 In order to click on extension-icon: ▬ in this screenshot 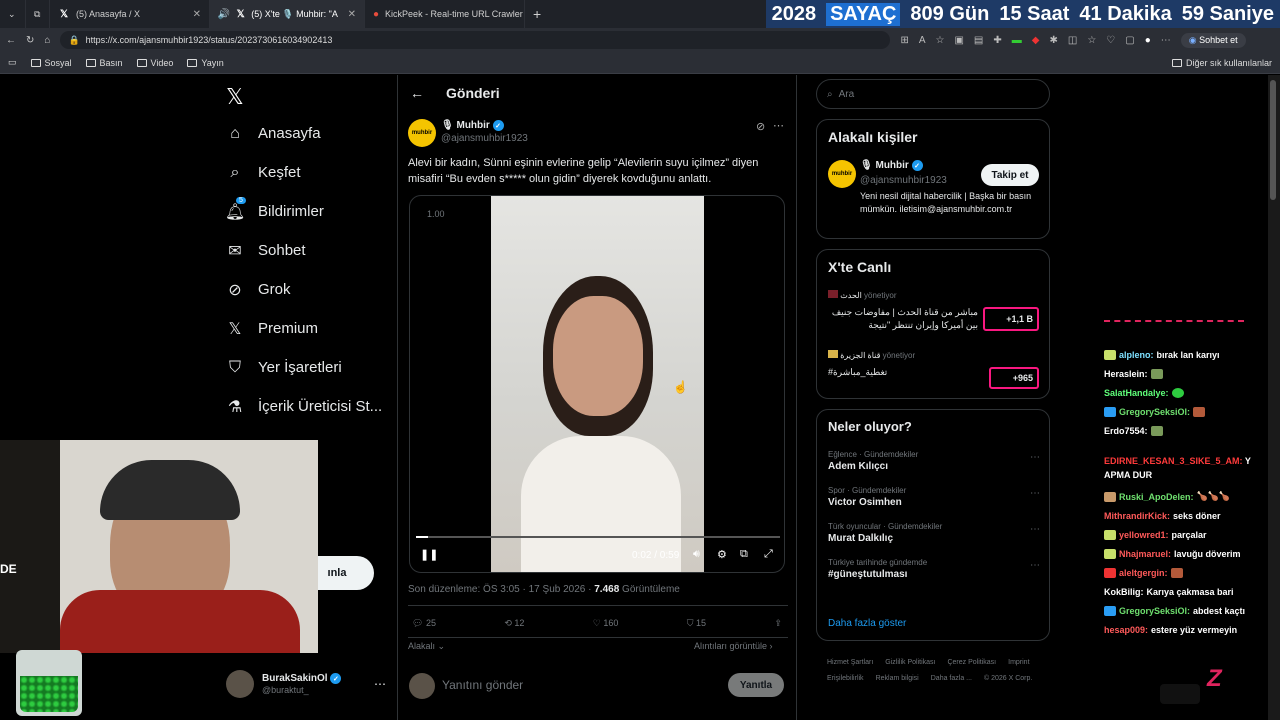, I will do `click(1017, 40)`.